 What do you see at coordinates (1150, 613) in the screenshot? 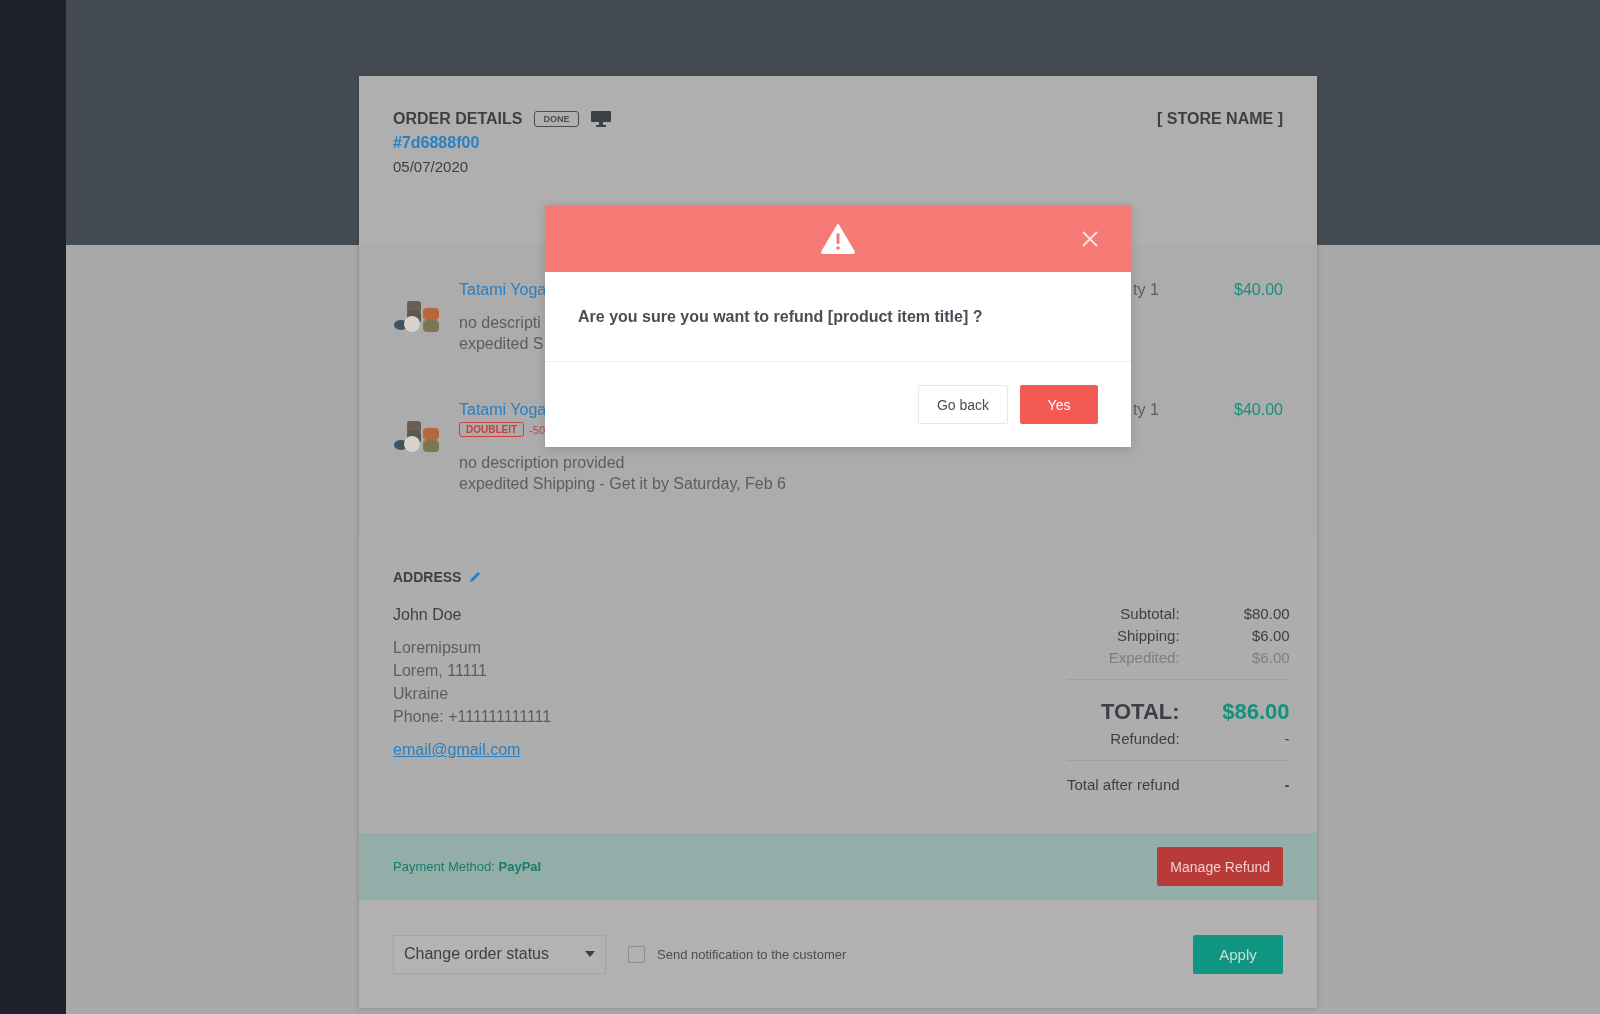
I see `total-label: Subtotal:` at bounding box center [1150, 613].